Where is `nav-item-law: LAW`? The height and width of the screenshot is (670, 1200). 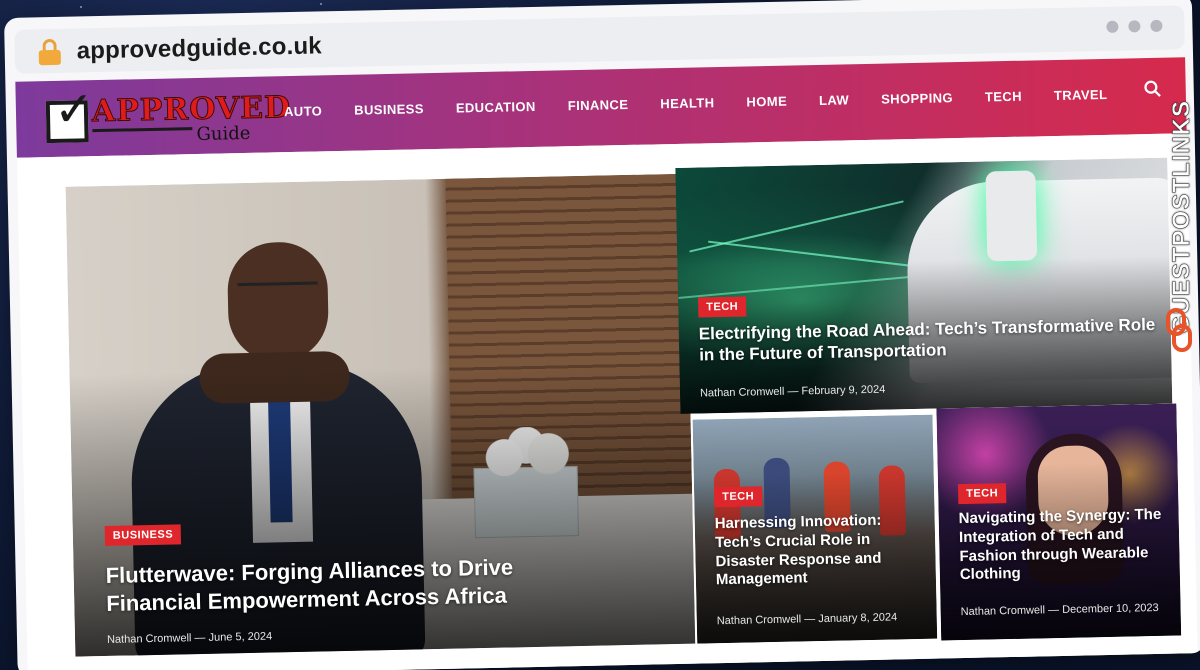
nav-item-law: LAW is located at coordinates (834, 100).